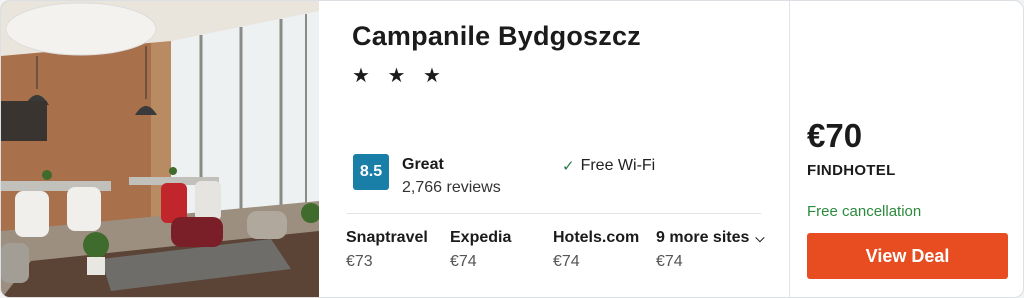 The width and height of the screenshot is (1024, 298). Describe the element at coordinates (387, 250) in the screenshot. I see `deal-snaptravel: Snaptravel €73` at that location.